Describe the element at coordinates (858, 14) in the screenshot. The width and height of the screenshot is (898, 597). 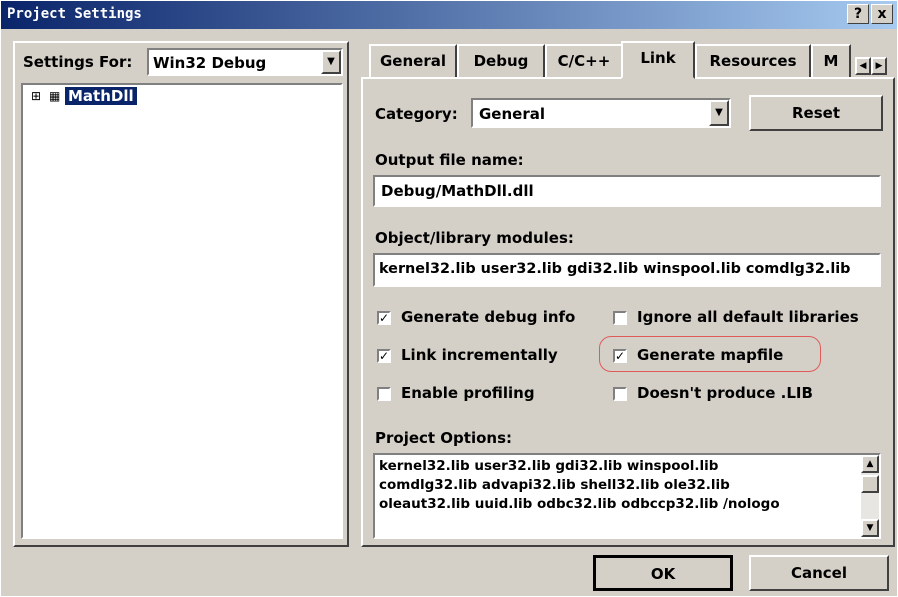
I see `help-button: ?` at that location.